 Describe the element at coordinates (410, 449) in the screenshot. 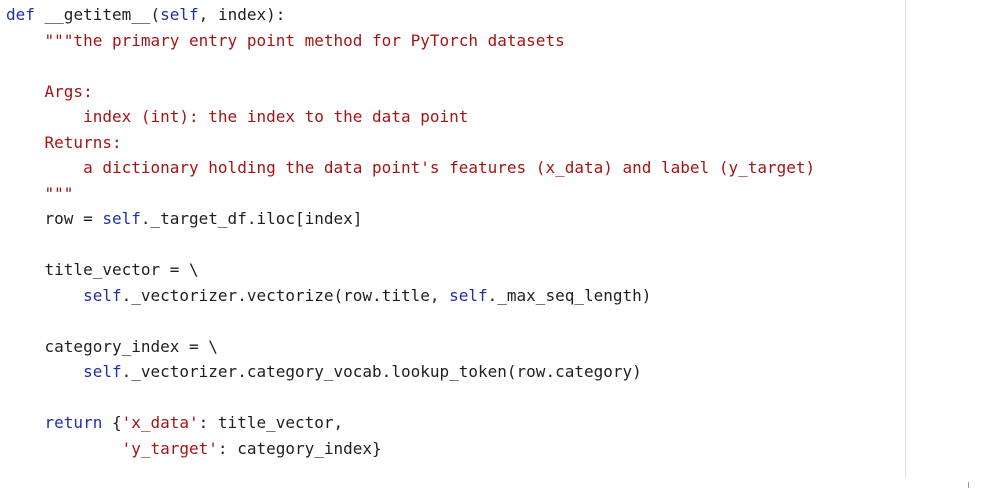

I see `code-line: 'y_target': category_index}` at that location.